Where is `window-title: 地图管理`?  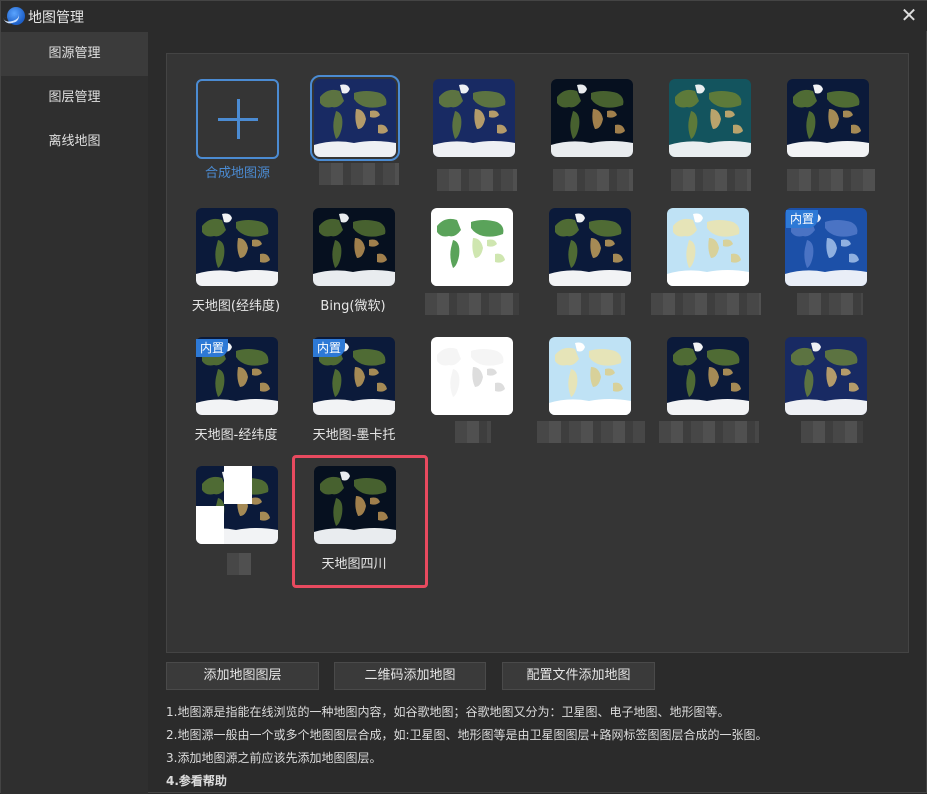
window-title: 地图管理 is located at coordinates (56, 18).